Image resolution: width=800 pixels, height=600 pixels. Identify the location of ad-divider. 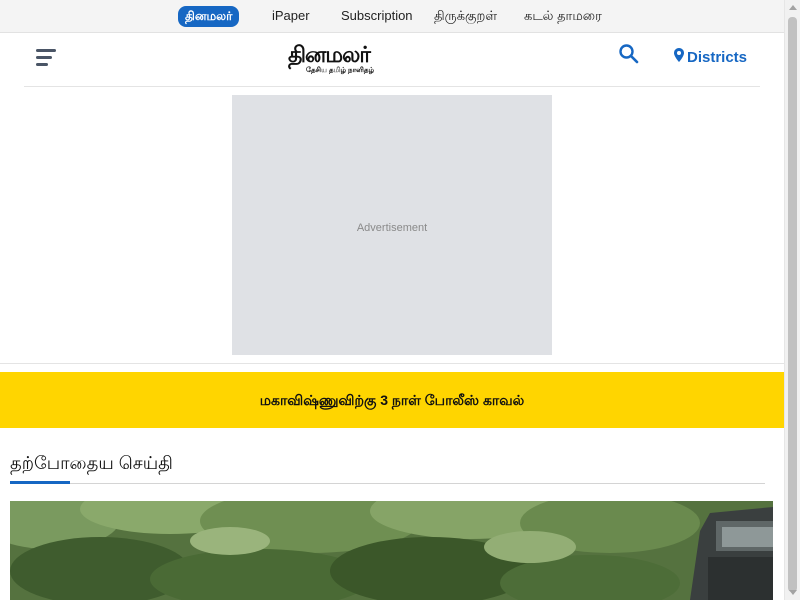
(392, 363).